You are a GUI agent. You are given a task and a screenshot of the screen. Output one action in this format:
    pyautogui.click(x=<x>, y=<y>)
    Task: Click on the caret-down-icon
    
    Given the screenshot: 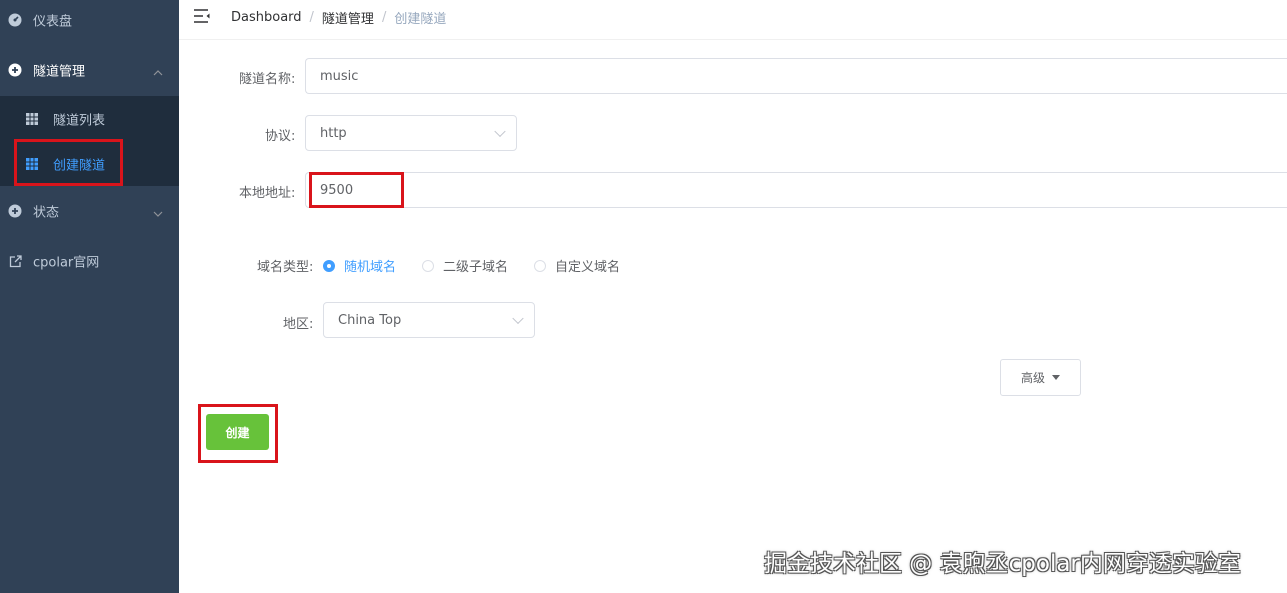 What is the action you would take?
    pyautogui.click(x=1056, y=377)
    